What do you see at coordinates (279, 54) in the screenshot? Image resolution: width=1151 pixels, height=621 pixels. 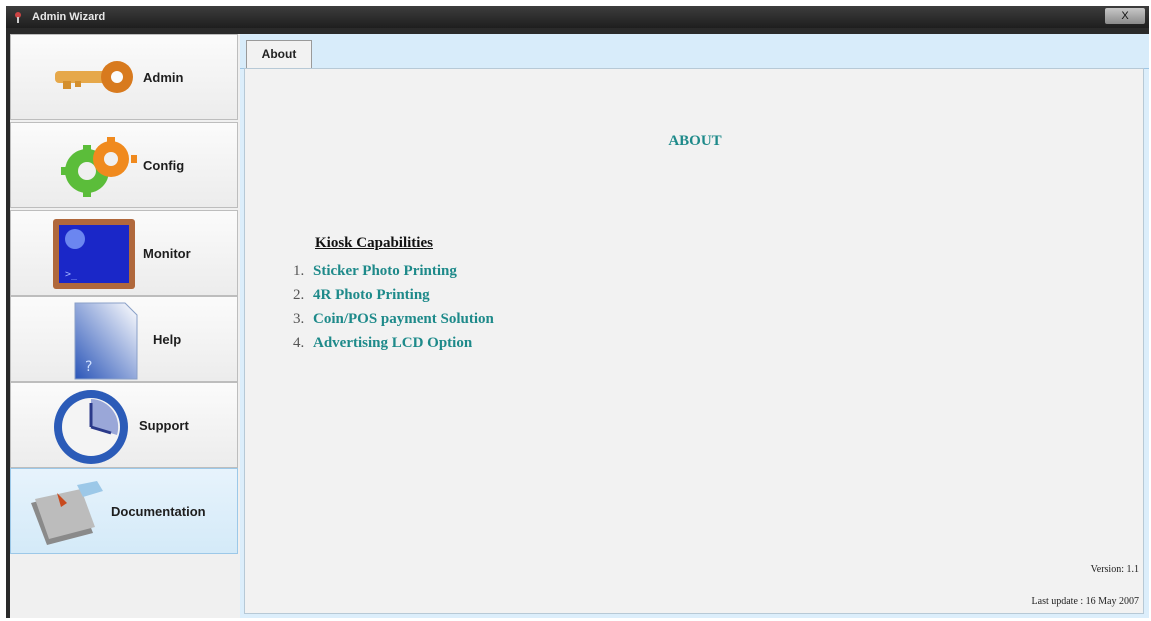 I see `tab-about: About` at bounding box center [279, 54].